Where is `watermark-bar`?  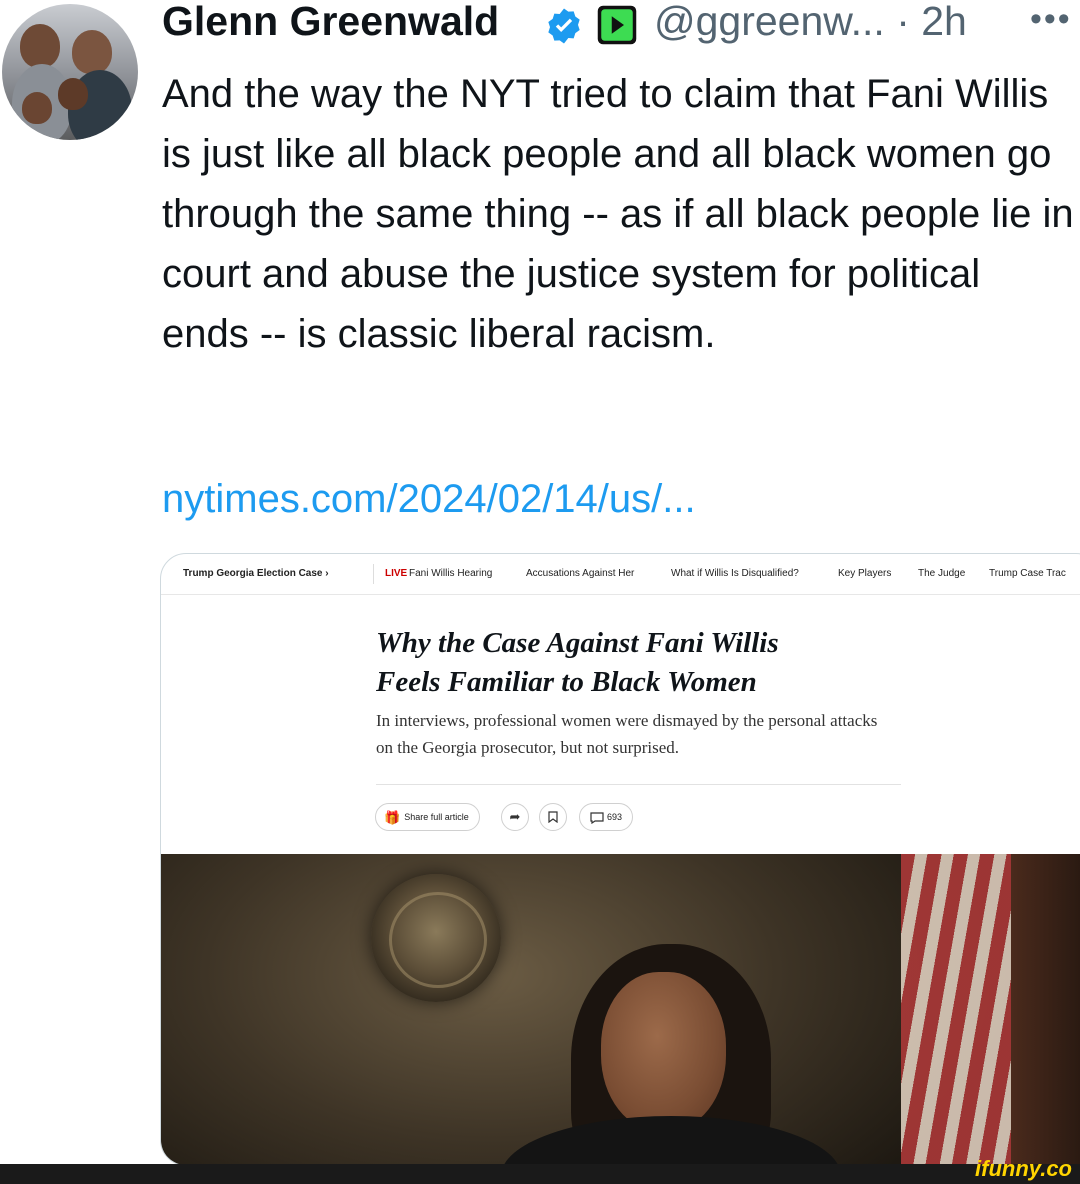
watermark-bar is located at coordinates (540, 1174).